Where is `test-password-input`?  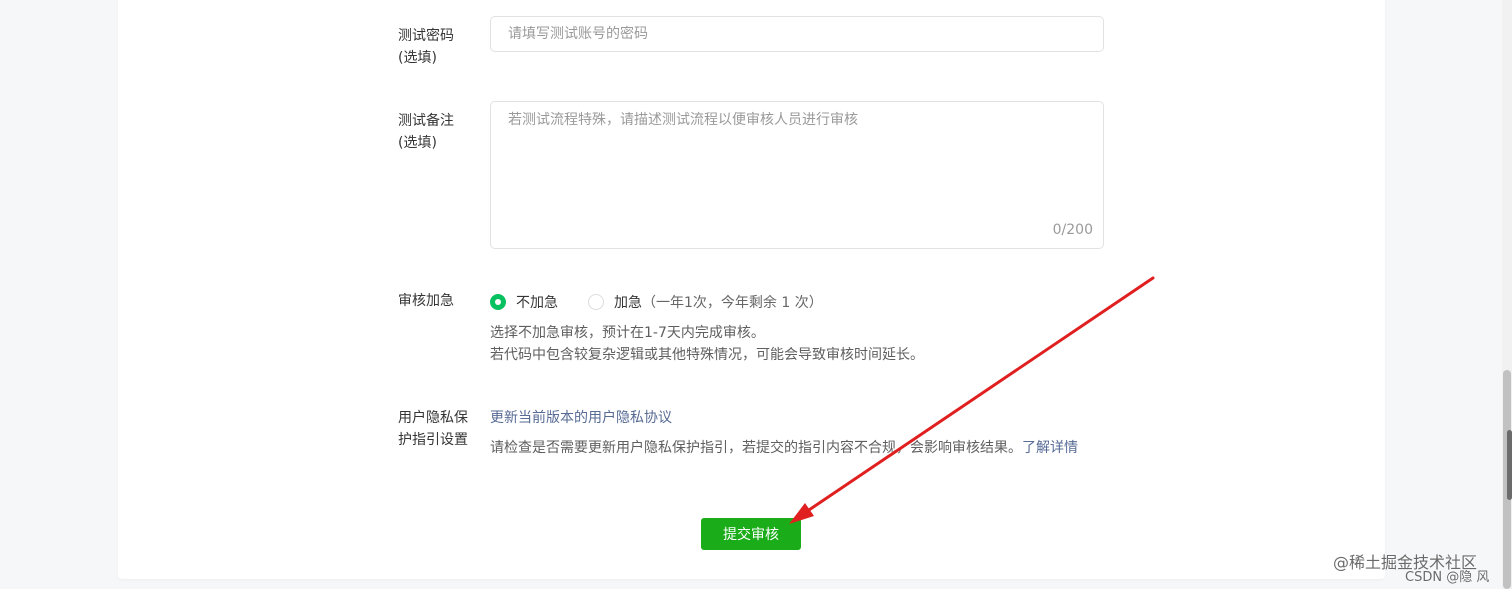 test-password-input is located at coordinates (797, 34).